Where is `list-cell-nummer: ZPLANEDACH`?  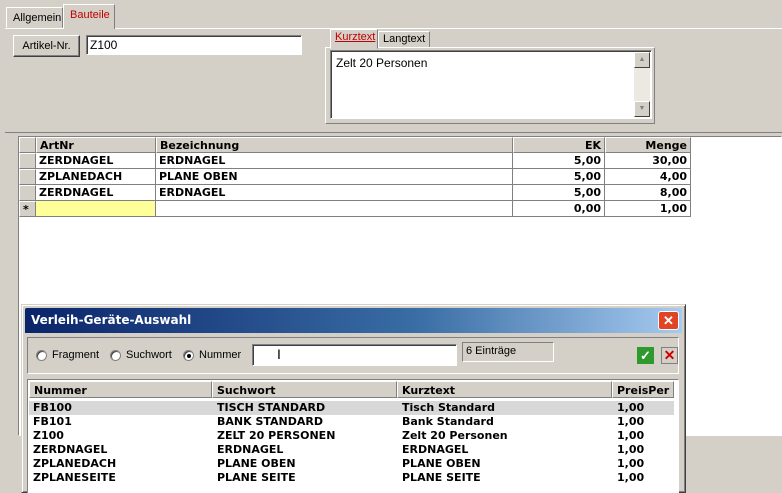
list-cell-nummer: ZPLANEDACH is located at coordinates (75, 463).